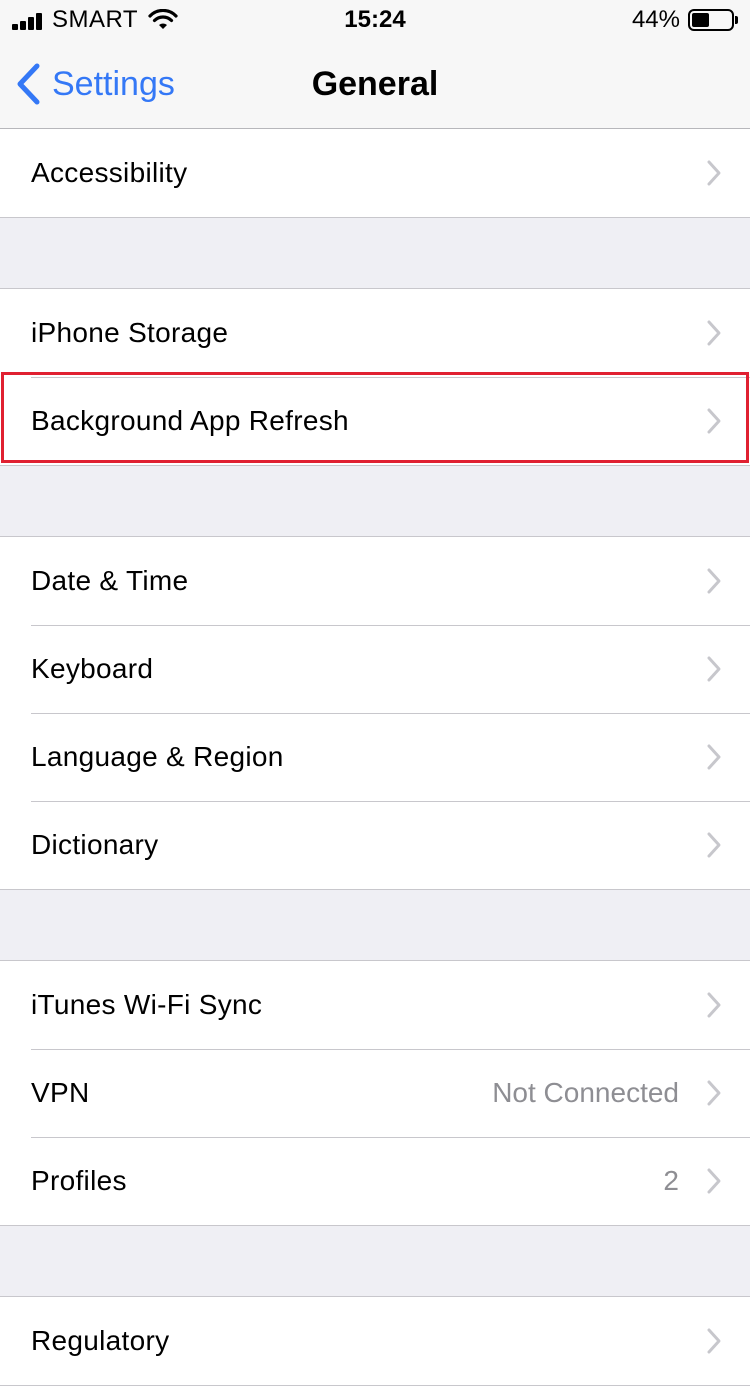 The image size is (750, 1386). Describe the element at coordinates (130, 332) in the screenshot. I see `row-label: iPhone Storage` at that location.